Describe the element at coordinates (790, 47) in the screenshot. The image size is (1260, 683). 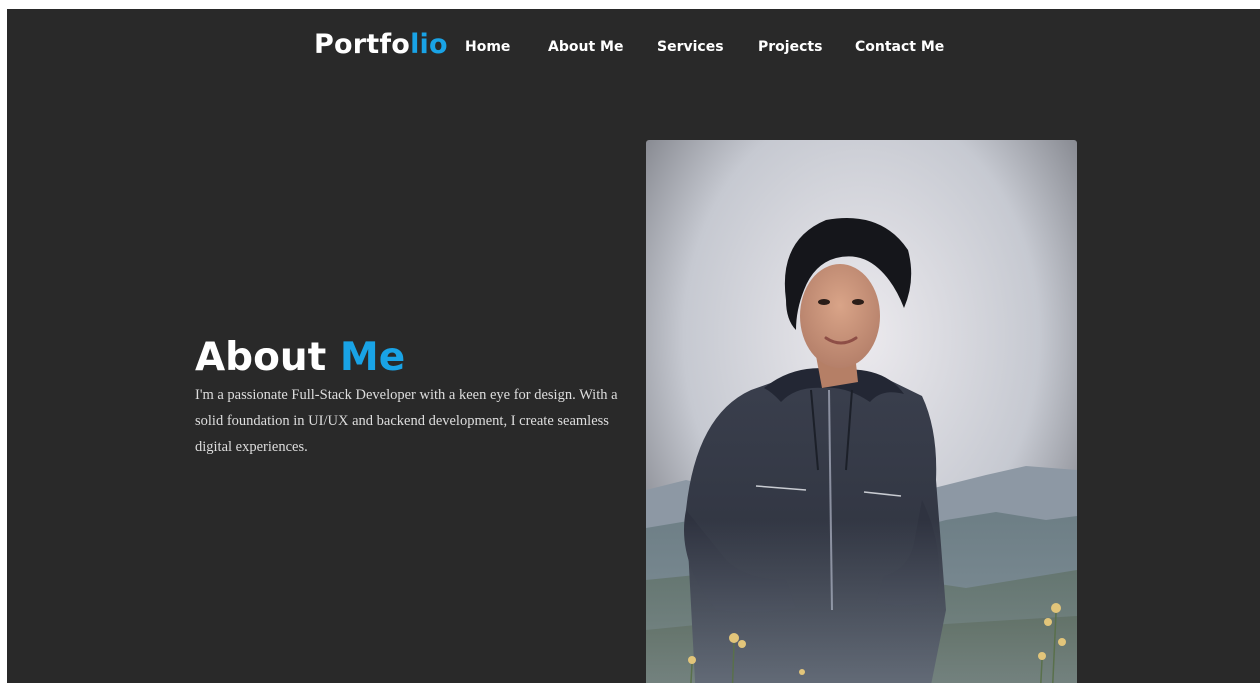
I see `nav-link-projects: Projects` at that location.